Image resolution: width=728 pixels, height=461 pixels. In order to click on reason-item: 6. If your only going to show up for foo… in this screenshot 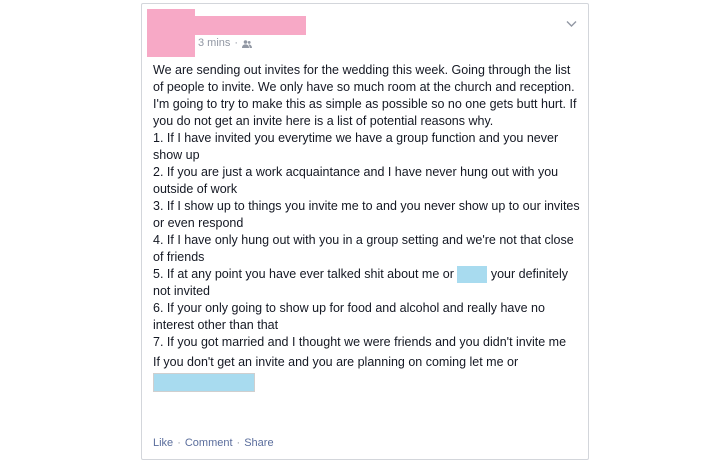, I will do `click(349, 316)`.